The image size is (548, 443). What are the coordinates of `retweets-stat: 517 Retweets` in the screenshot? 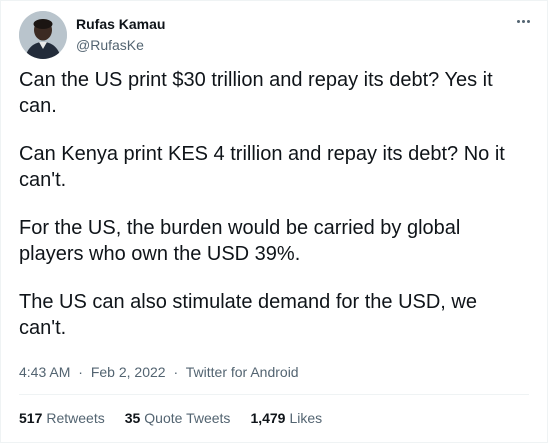 It's located at (62, 418).